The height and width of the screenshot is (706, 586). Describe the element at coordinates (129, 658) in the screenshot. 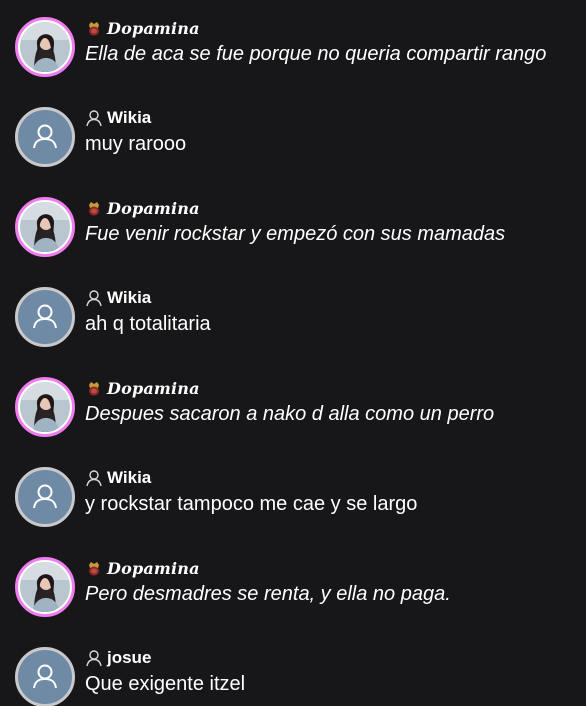

I see `message-author: josue` at that location.